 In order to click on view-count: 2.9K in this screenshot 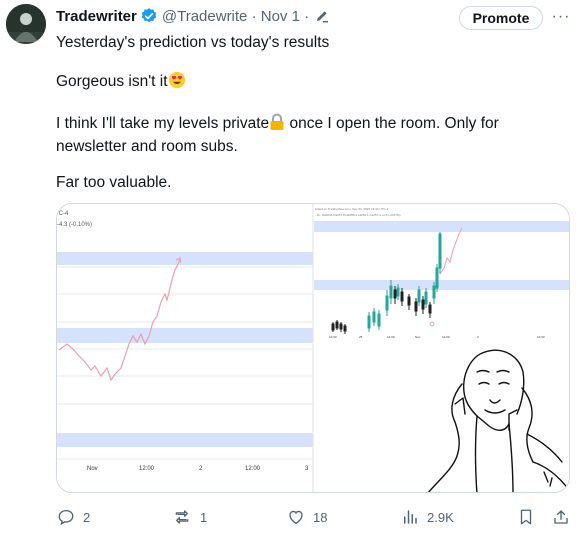, I will do `click(440, 517)`.